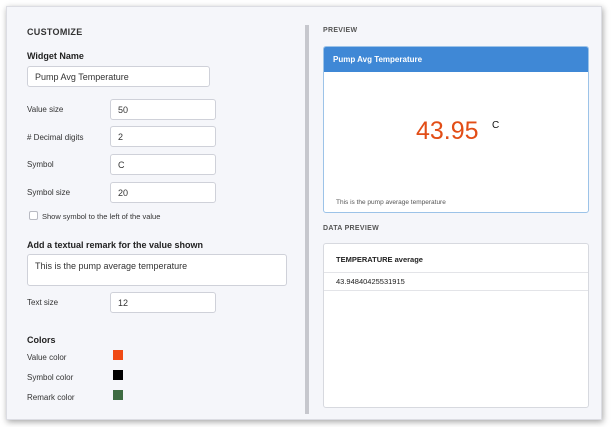 The width and height of the screenshot is (611, 427). I want to click on show-symbol-left-label: Show symbol to the left of the value, so click(101, 216).